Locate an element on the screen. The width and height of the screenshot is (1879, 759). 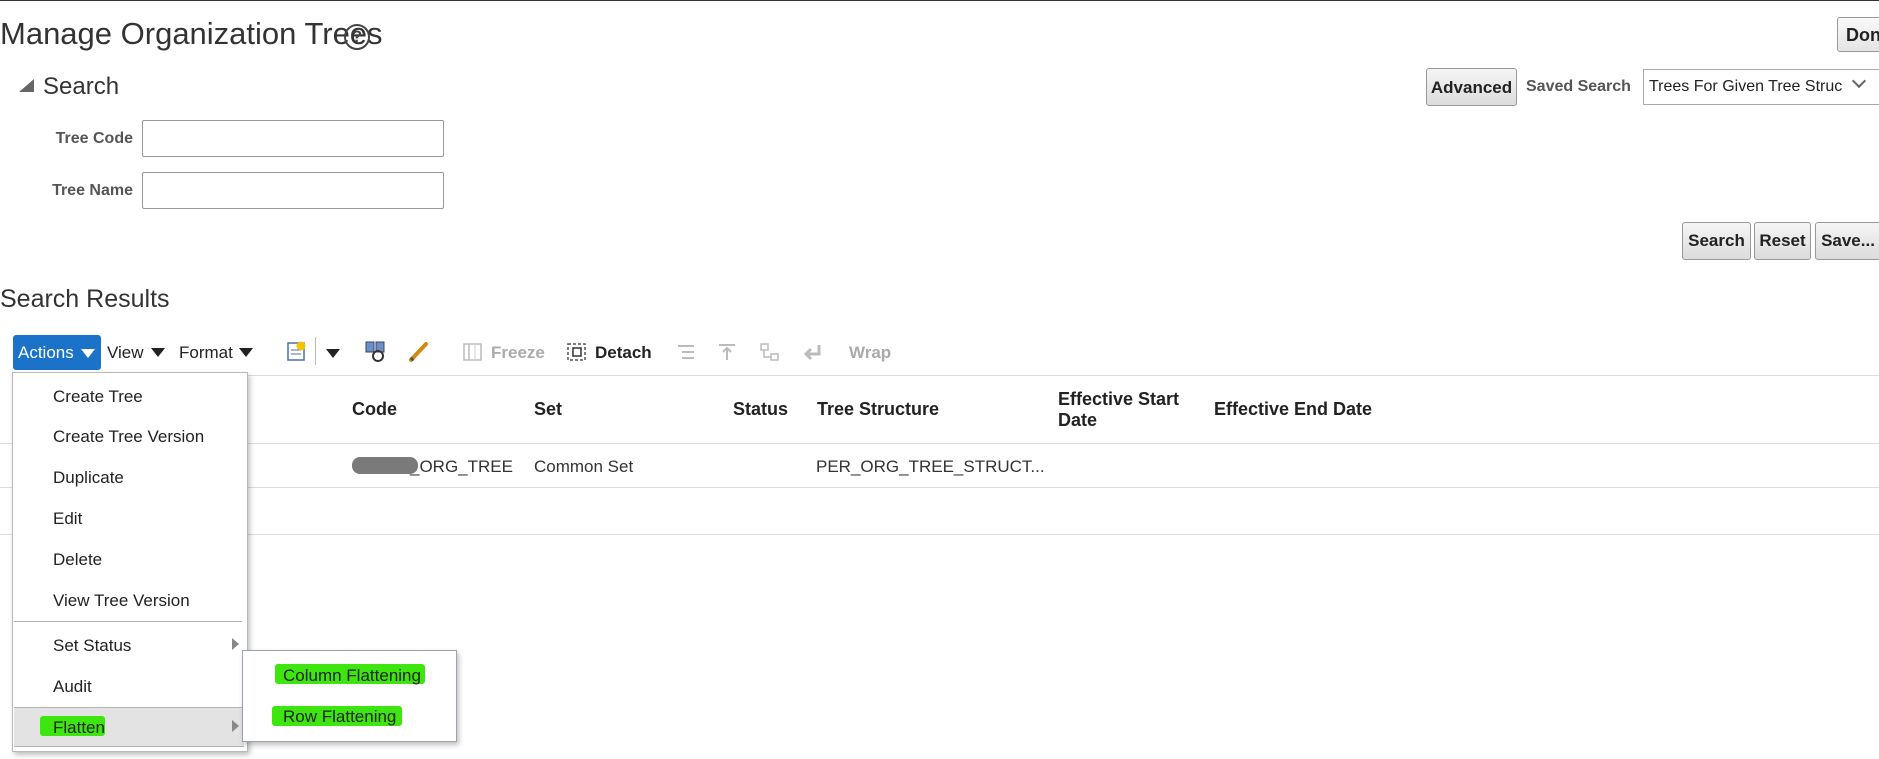
redacted-text is located at coordinates (385, 465).